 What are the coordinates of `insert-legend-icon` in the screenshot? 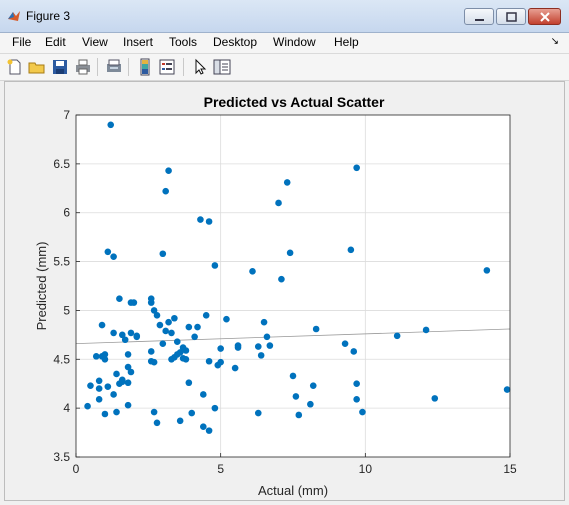 It's located at (167, 67).